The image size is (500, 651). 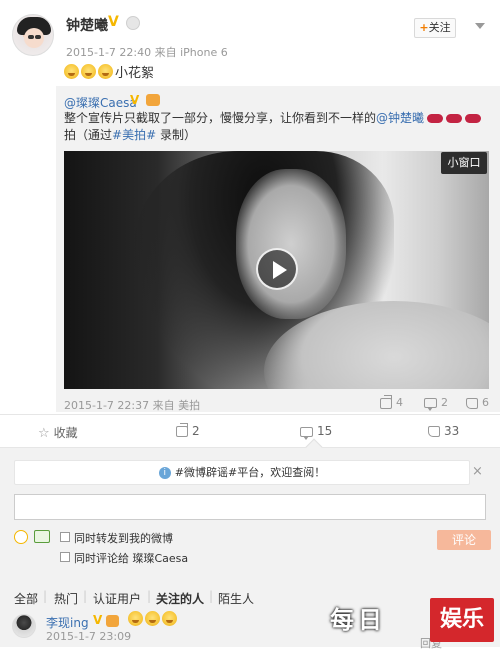 What do you see at coordinates (277, 269) in the screenshot?
I see `play-icon` at bounding box center [277, 269].